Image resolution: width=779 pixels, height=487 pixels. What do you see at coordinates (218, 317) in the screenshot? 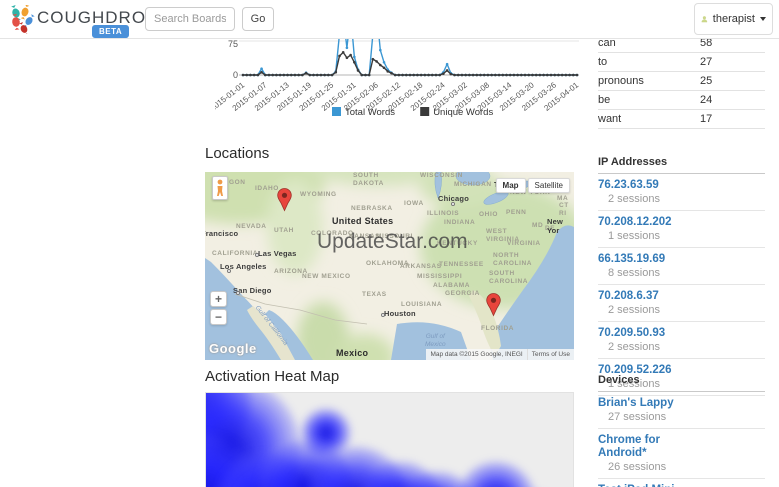
I see `map-zoom-out-button: −` at bounding box center [218, 317].